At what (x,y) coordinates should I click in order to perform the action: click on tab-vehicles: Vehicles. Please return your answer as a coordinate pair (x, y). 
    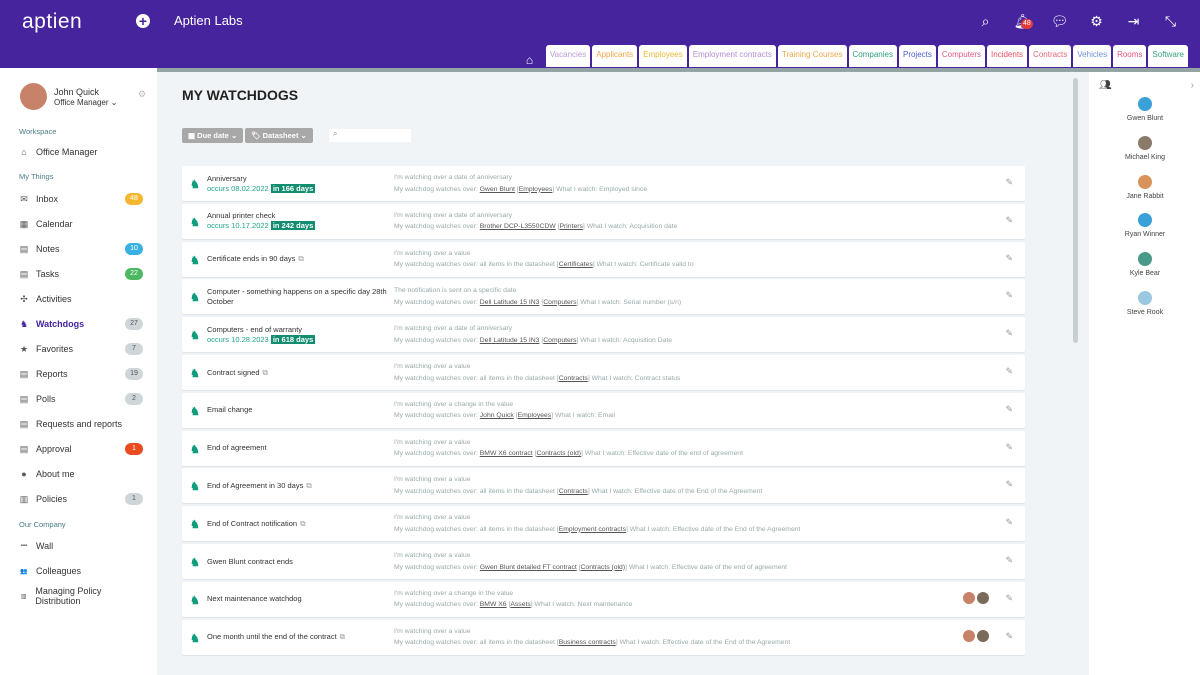
    Looking at the image, I should click on (1092, 56).